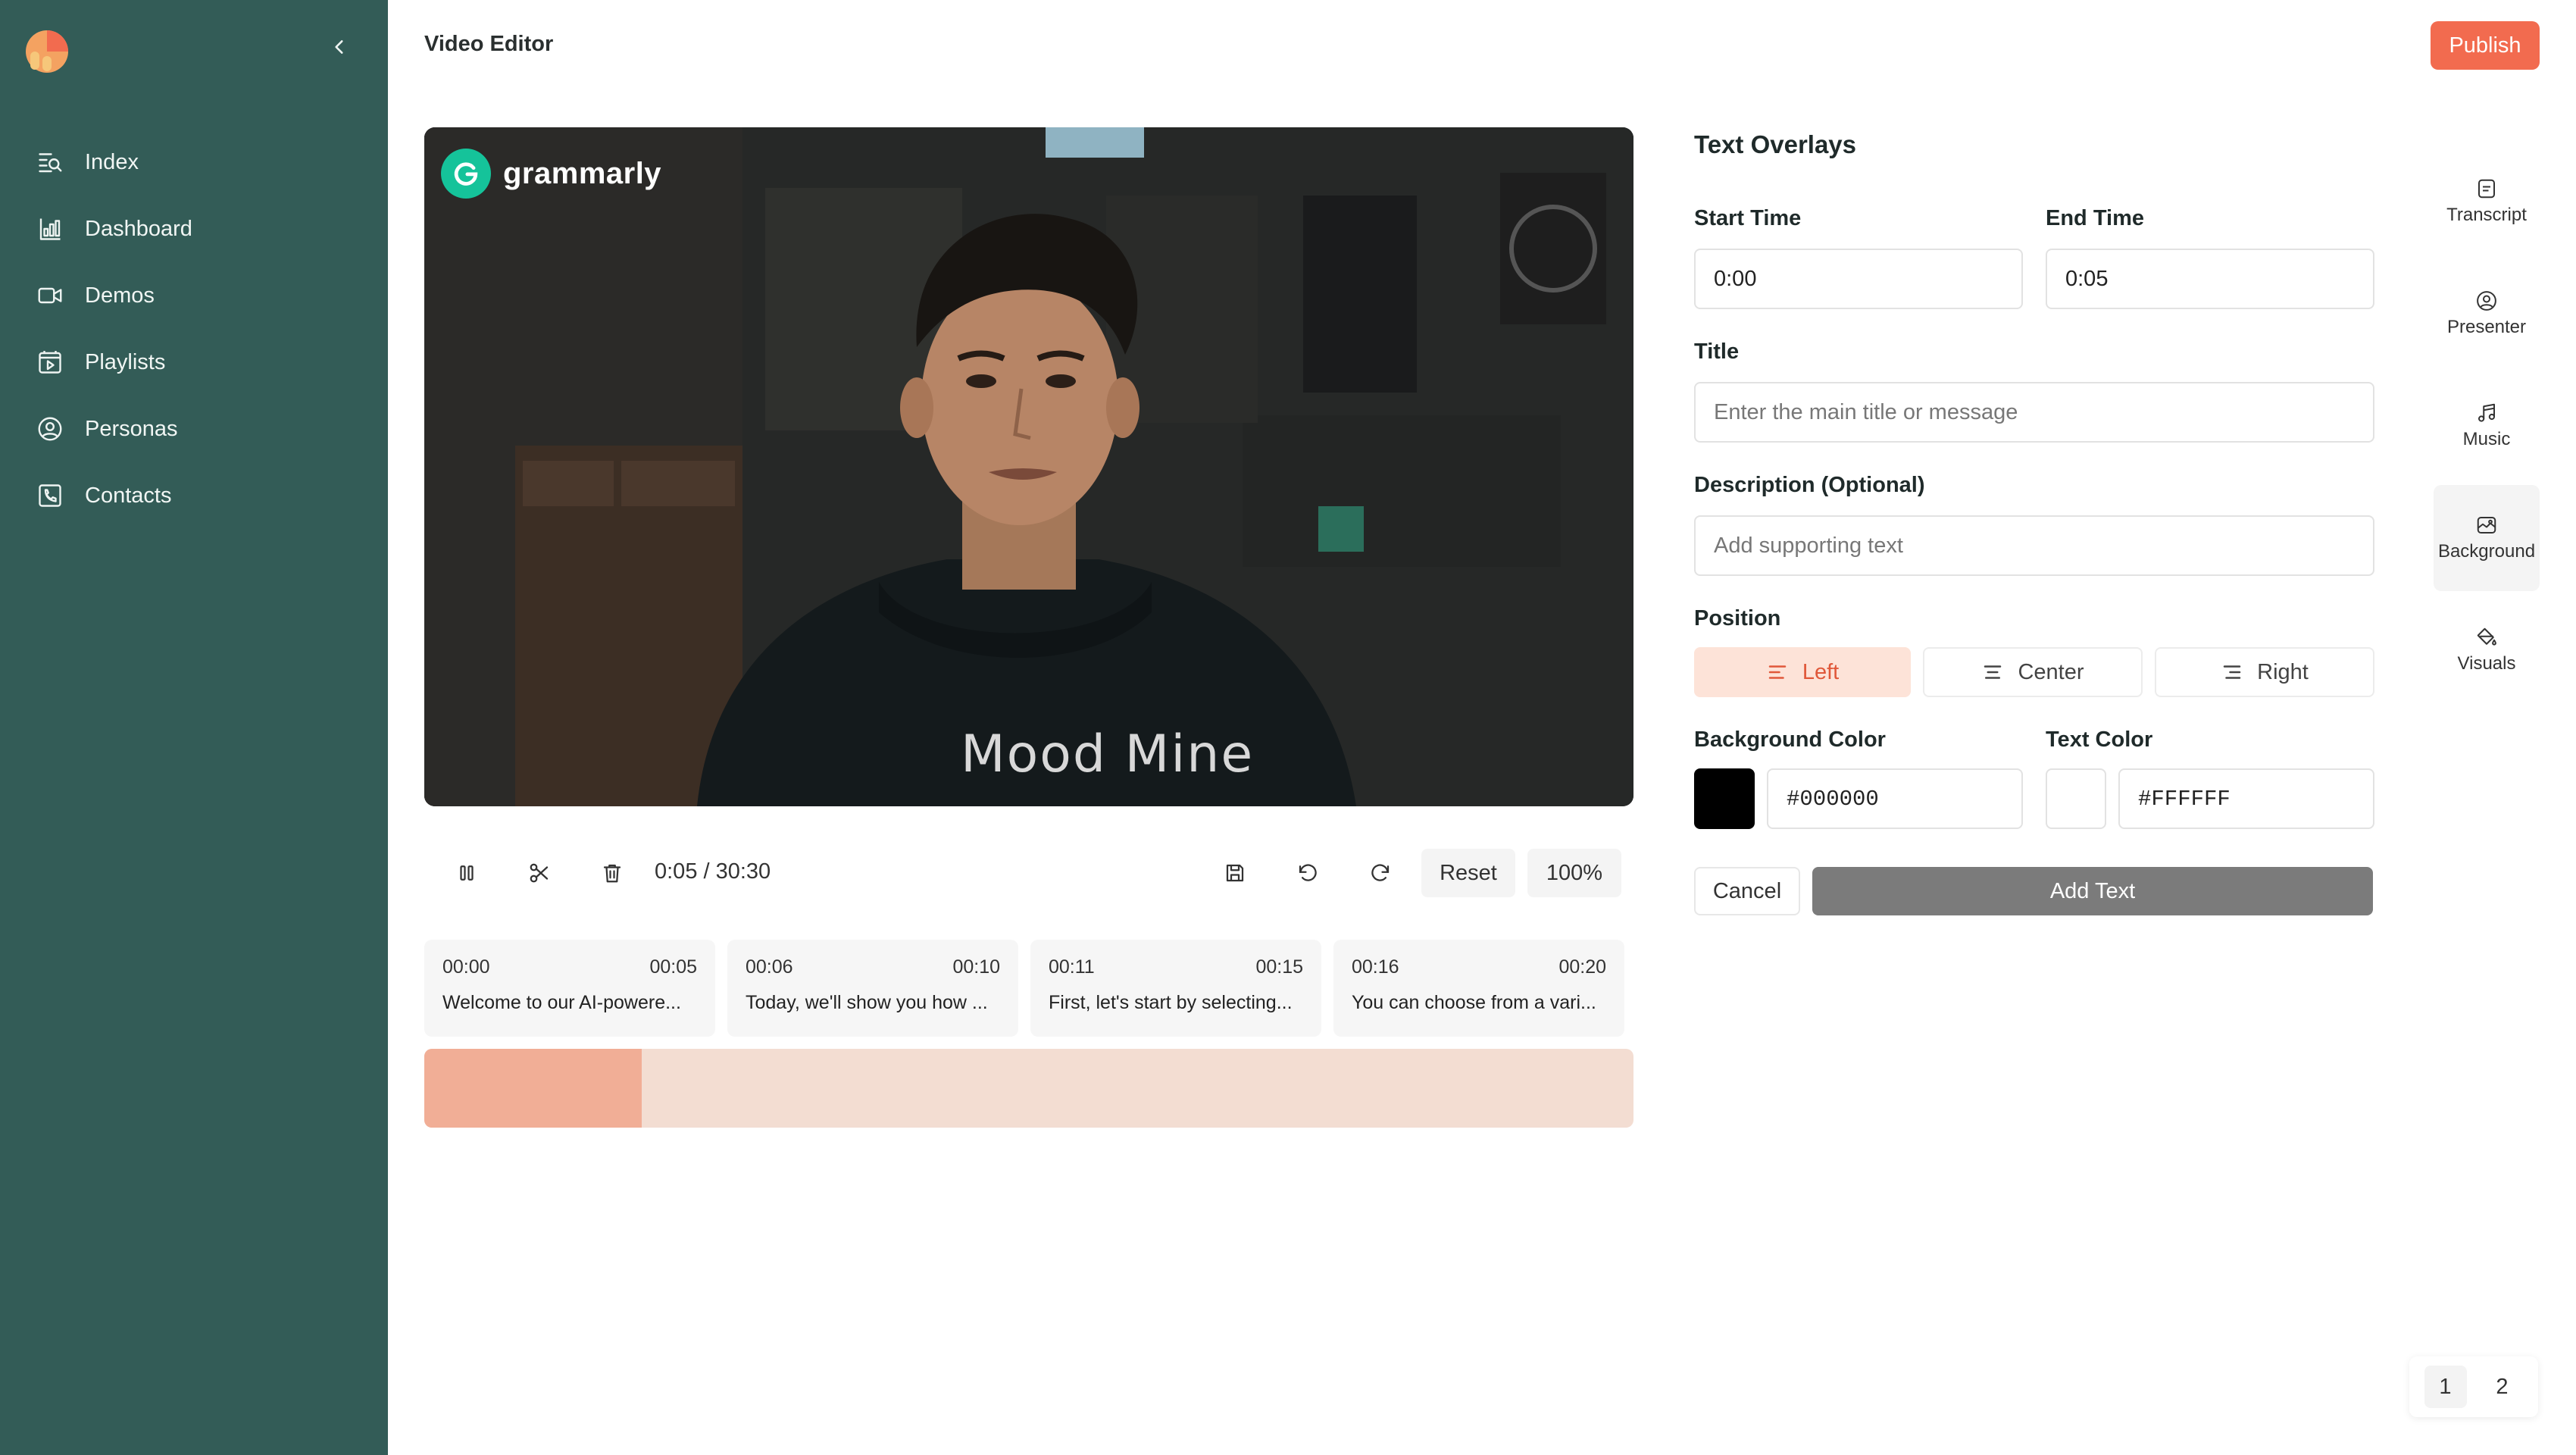 Image resolution: width=2576 pixels, height=1455 pixels. What do you see at coordinates (2486, 301) in the screenshot?
I see `presenter-icon` at bounding box center [2486, 301].